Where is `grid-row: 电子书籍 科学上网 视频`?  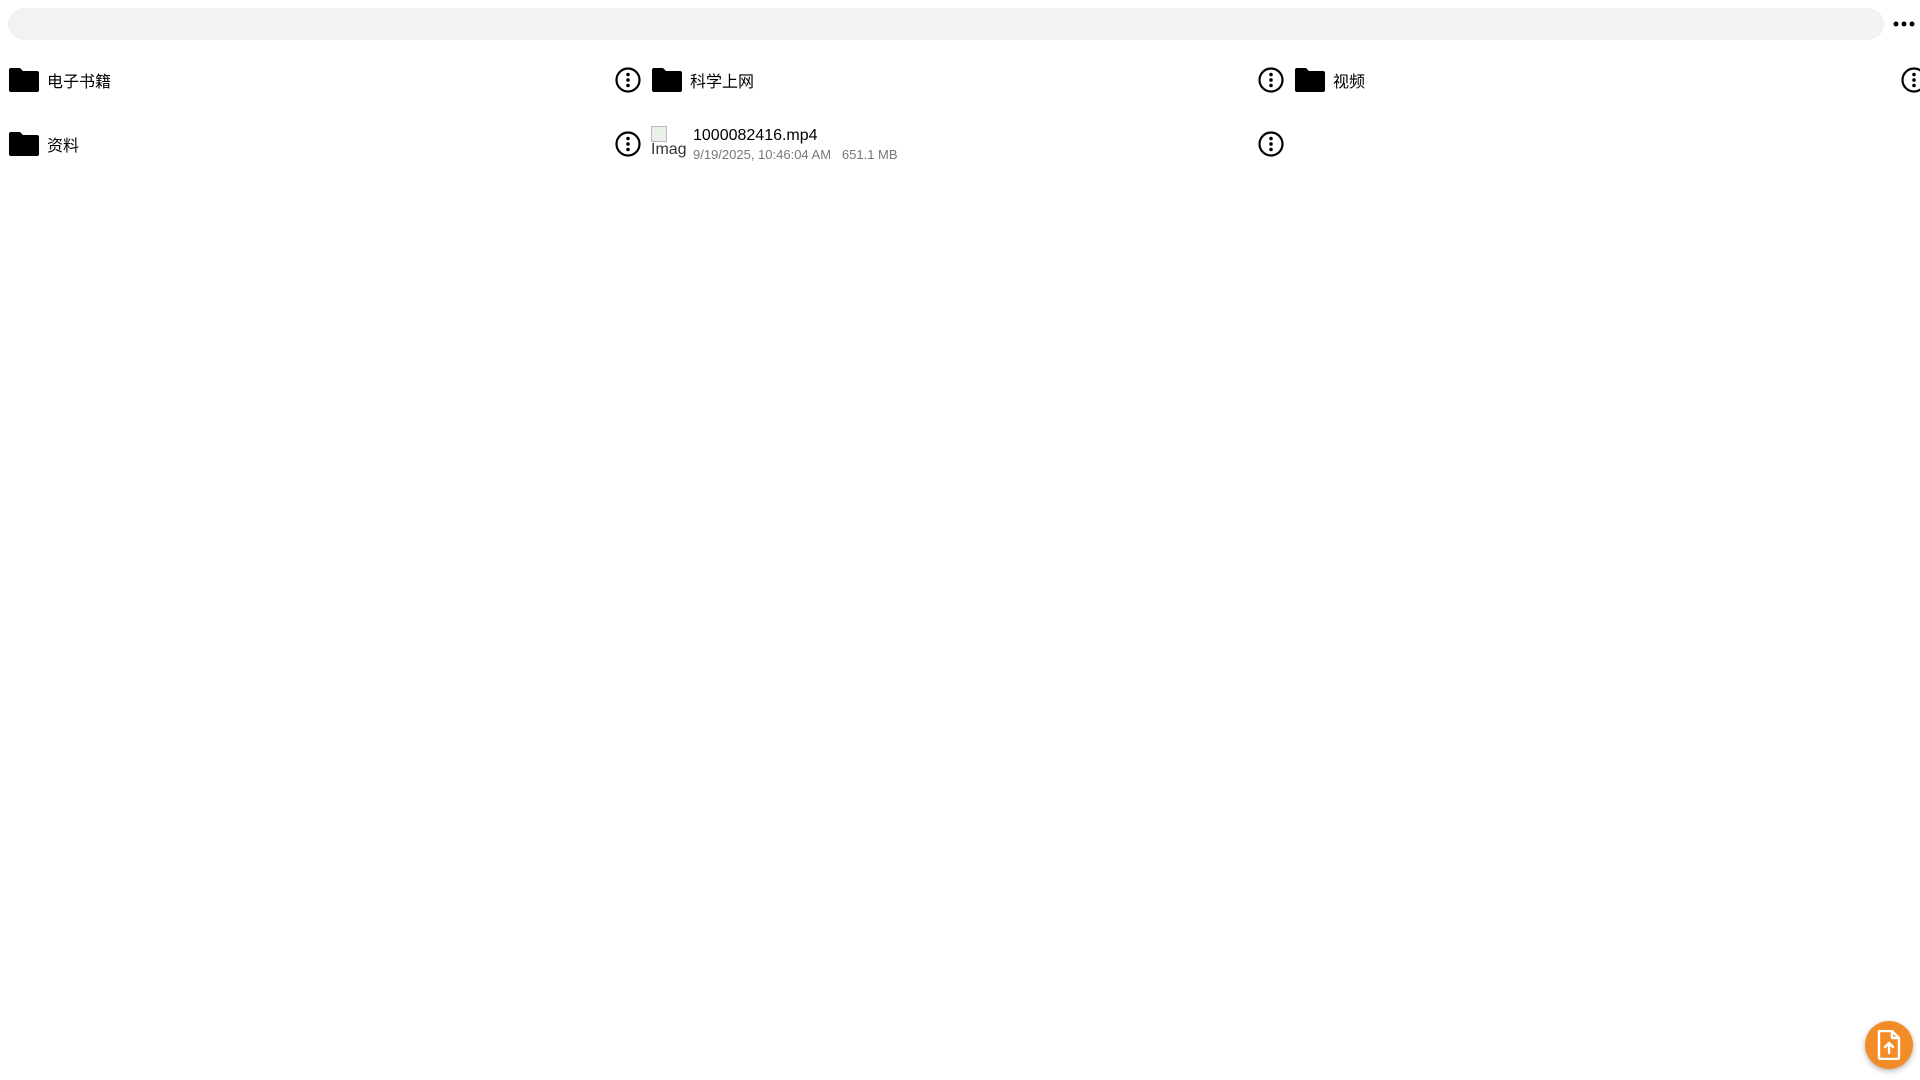
grid-row: 电子书籍 科学上网 视频 is located at coordinates (960, 86).